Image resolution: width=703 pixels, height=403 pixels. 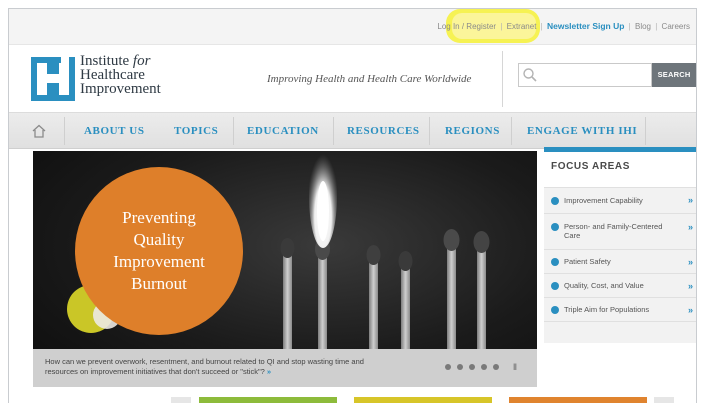 I want to click on ihi-logo-icon, so click(x=53, y=79).